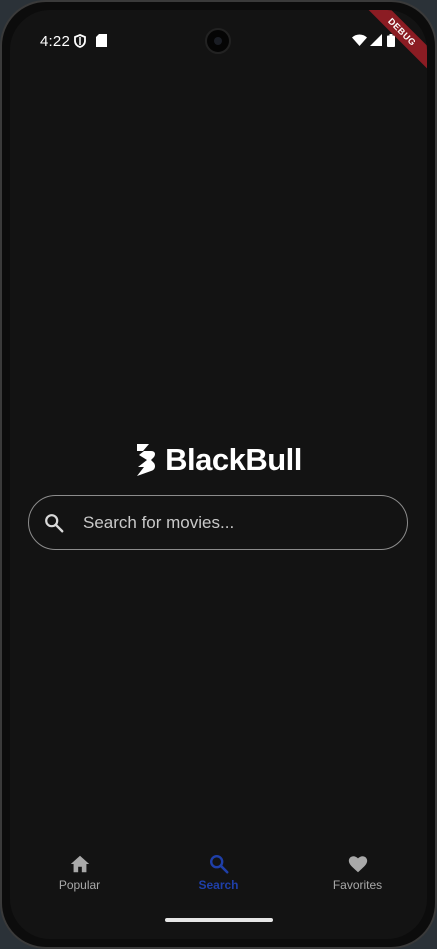 This screenshot has height=949, width=437. I want to click on bottom-navigation: Popular Search Favorites, so click(218, 883).